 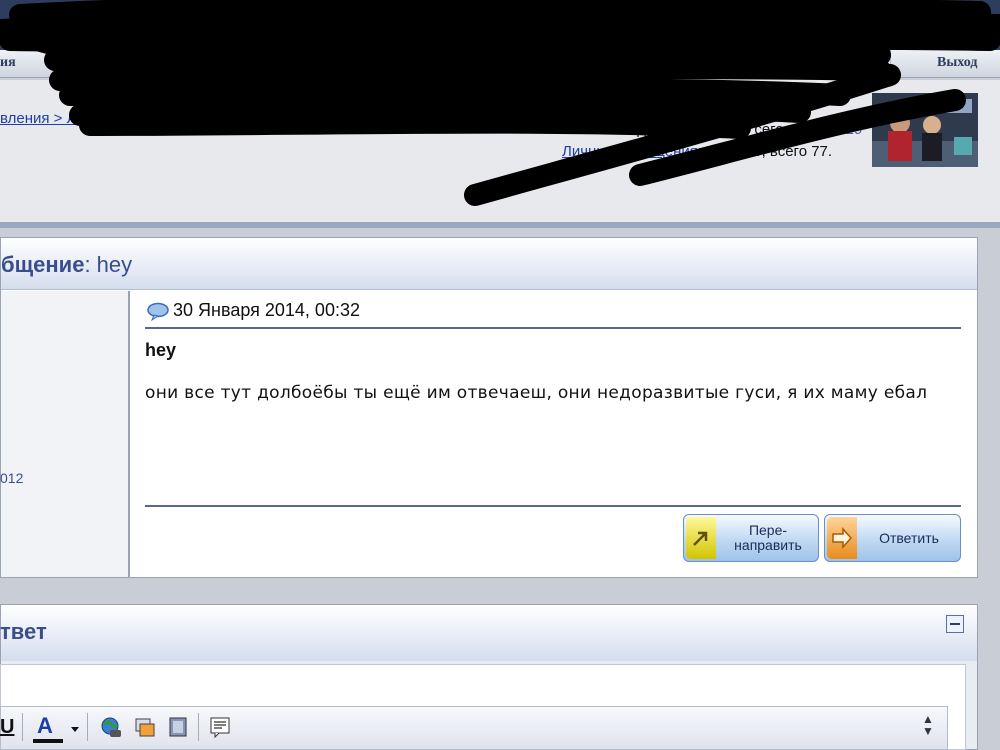 What do you see at coordinates (145, 727) in the screenshot?
I see `image-icon` at bounding box center [145, 727].